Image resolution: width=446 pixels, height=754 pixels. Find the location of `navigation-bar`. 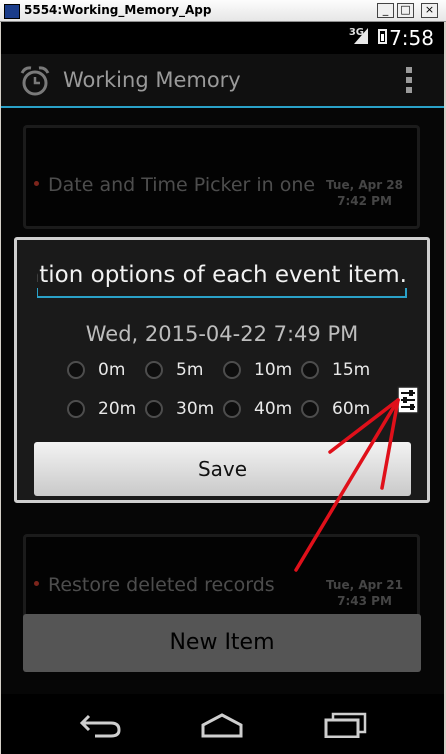

navigation-bar is located at coordinates (222, 724).